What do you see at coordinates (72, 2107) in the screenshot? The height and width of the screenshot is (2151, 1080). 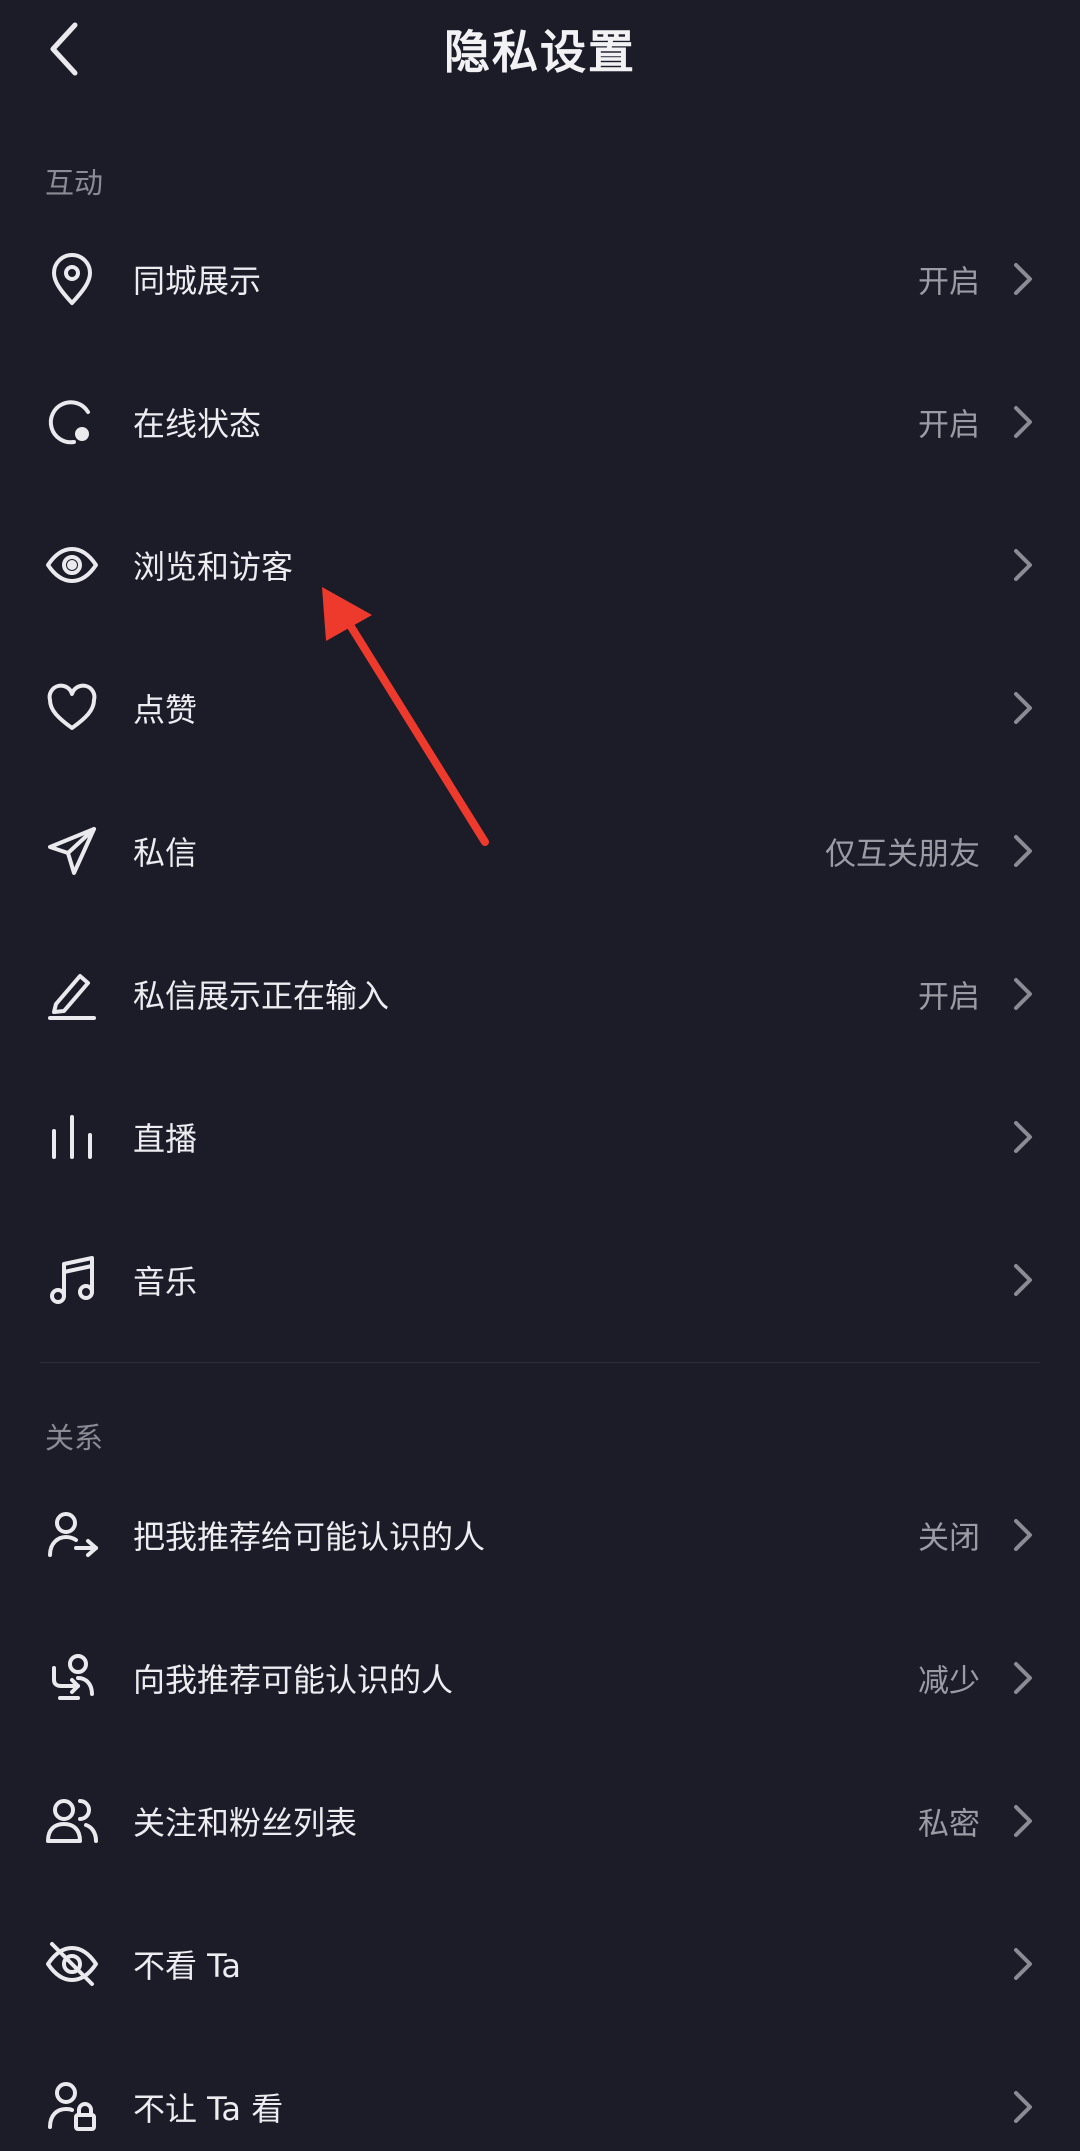 I see `user-lock-icon` at bounding box center [72, 2107].